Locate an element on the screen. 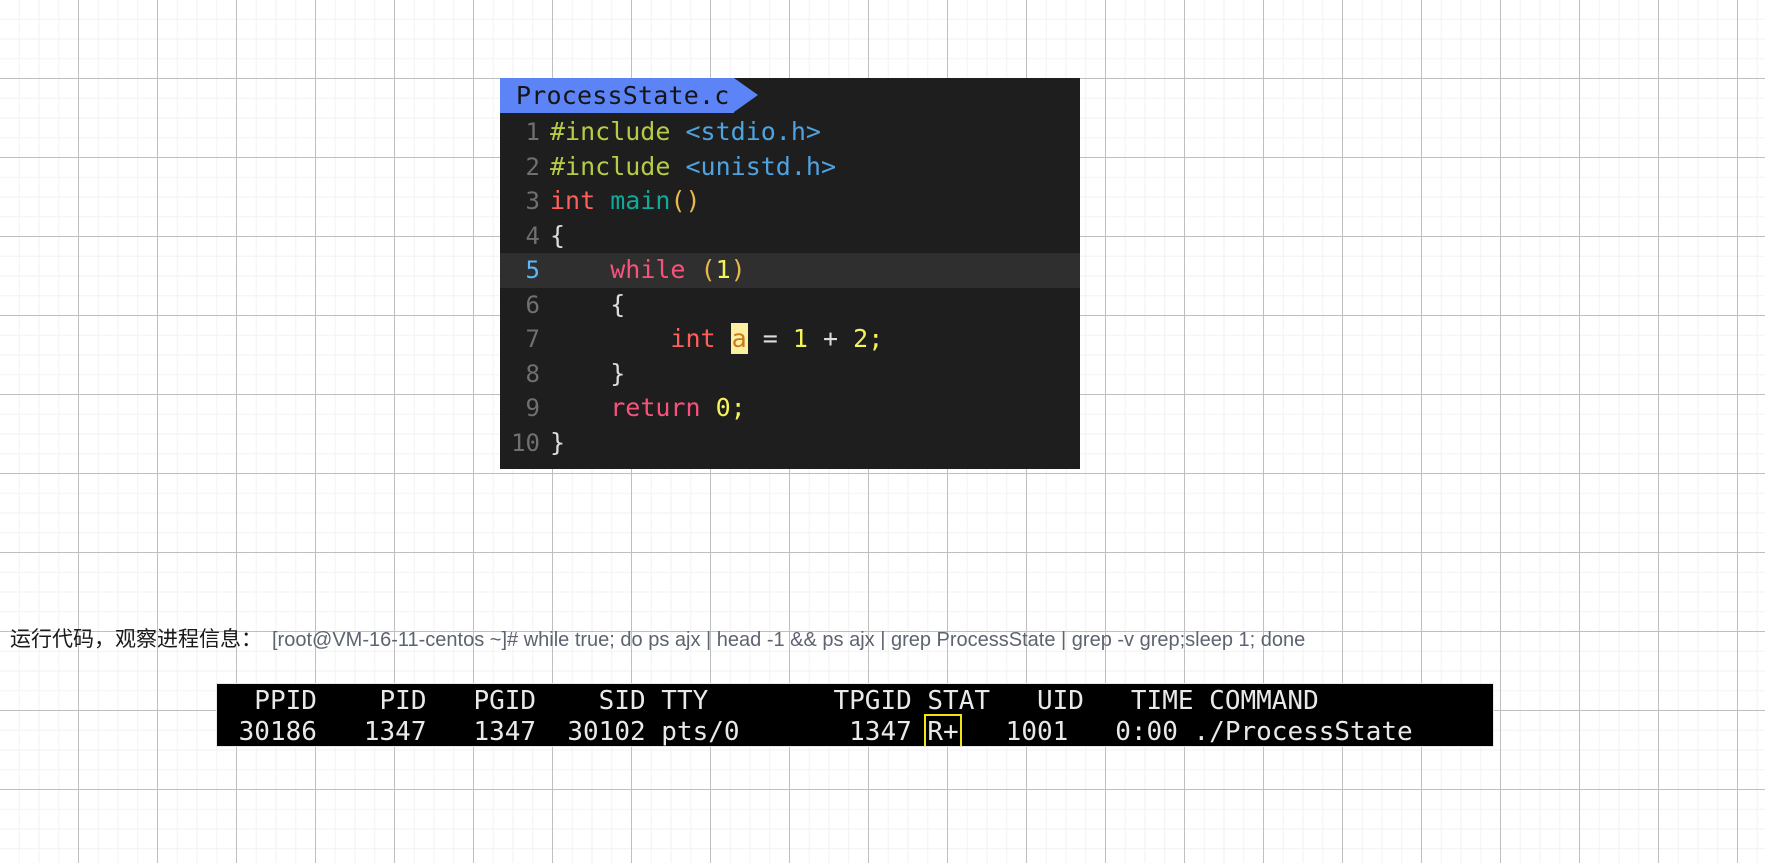 The image size is (1765, 863). code-line: 8 } is located at coordinates (790, 374).